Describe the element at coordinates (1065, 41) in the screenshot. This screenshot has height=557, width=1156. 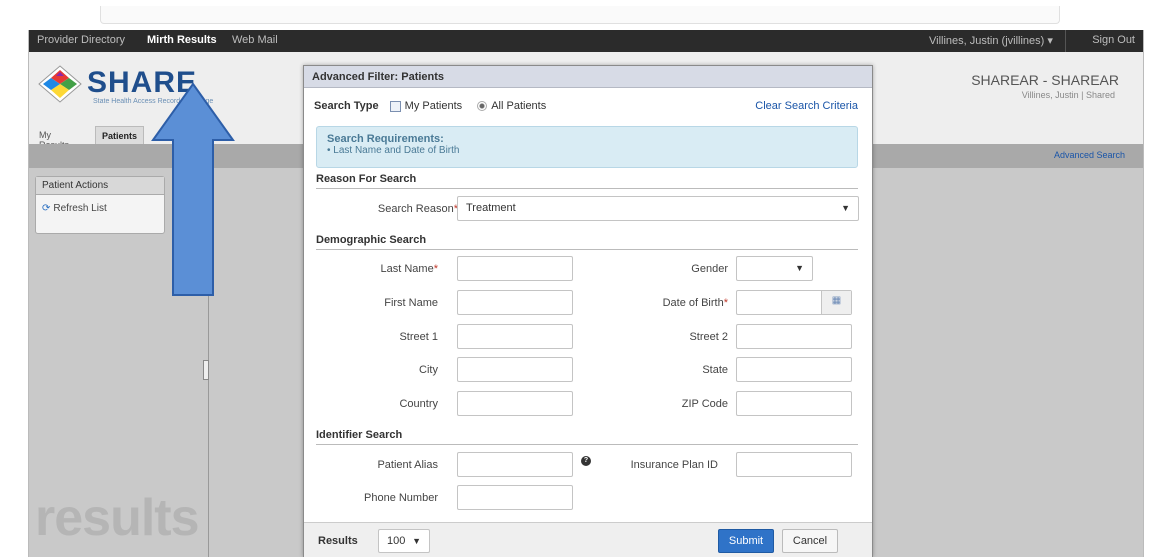
I see `nav-divider` at that location.